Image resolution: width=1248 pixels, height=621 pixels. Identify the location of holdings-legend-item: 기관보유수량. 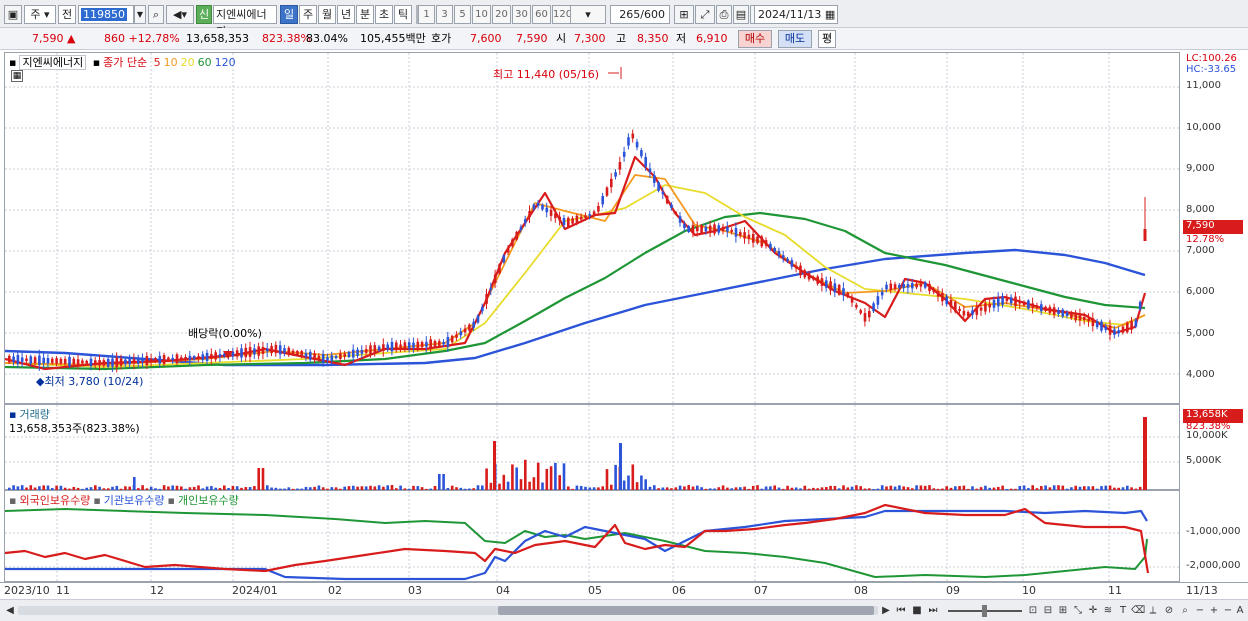
(134, 500).